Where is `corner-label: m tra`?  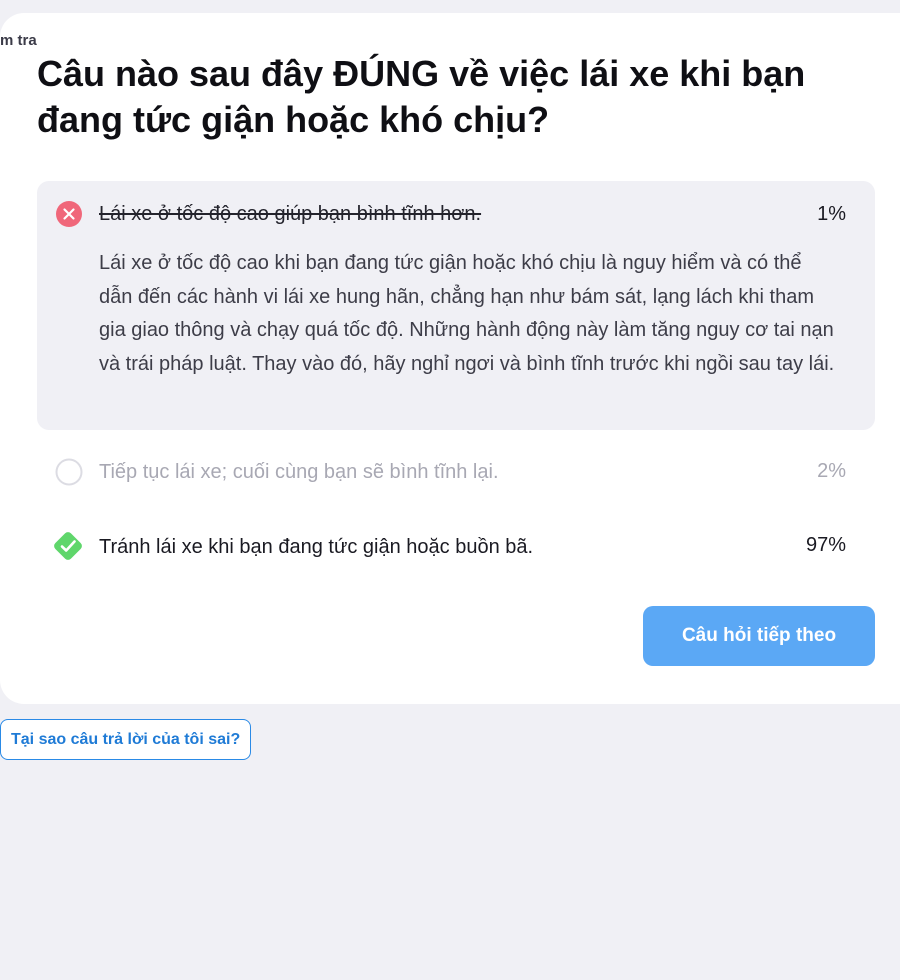
corner-label: m tra is located at coordinates (18, 40).